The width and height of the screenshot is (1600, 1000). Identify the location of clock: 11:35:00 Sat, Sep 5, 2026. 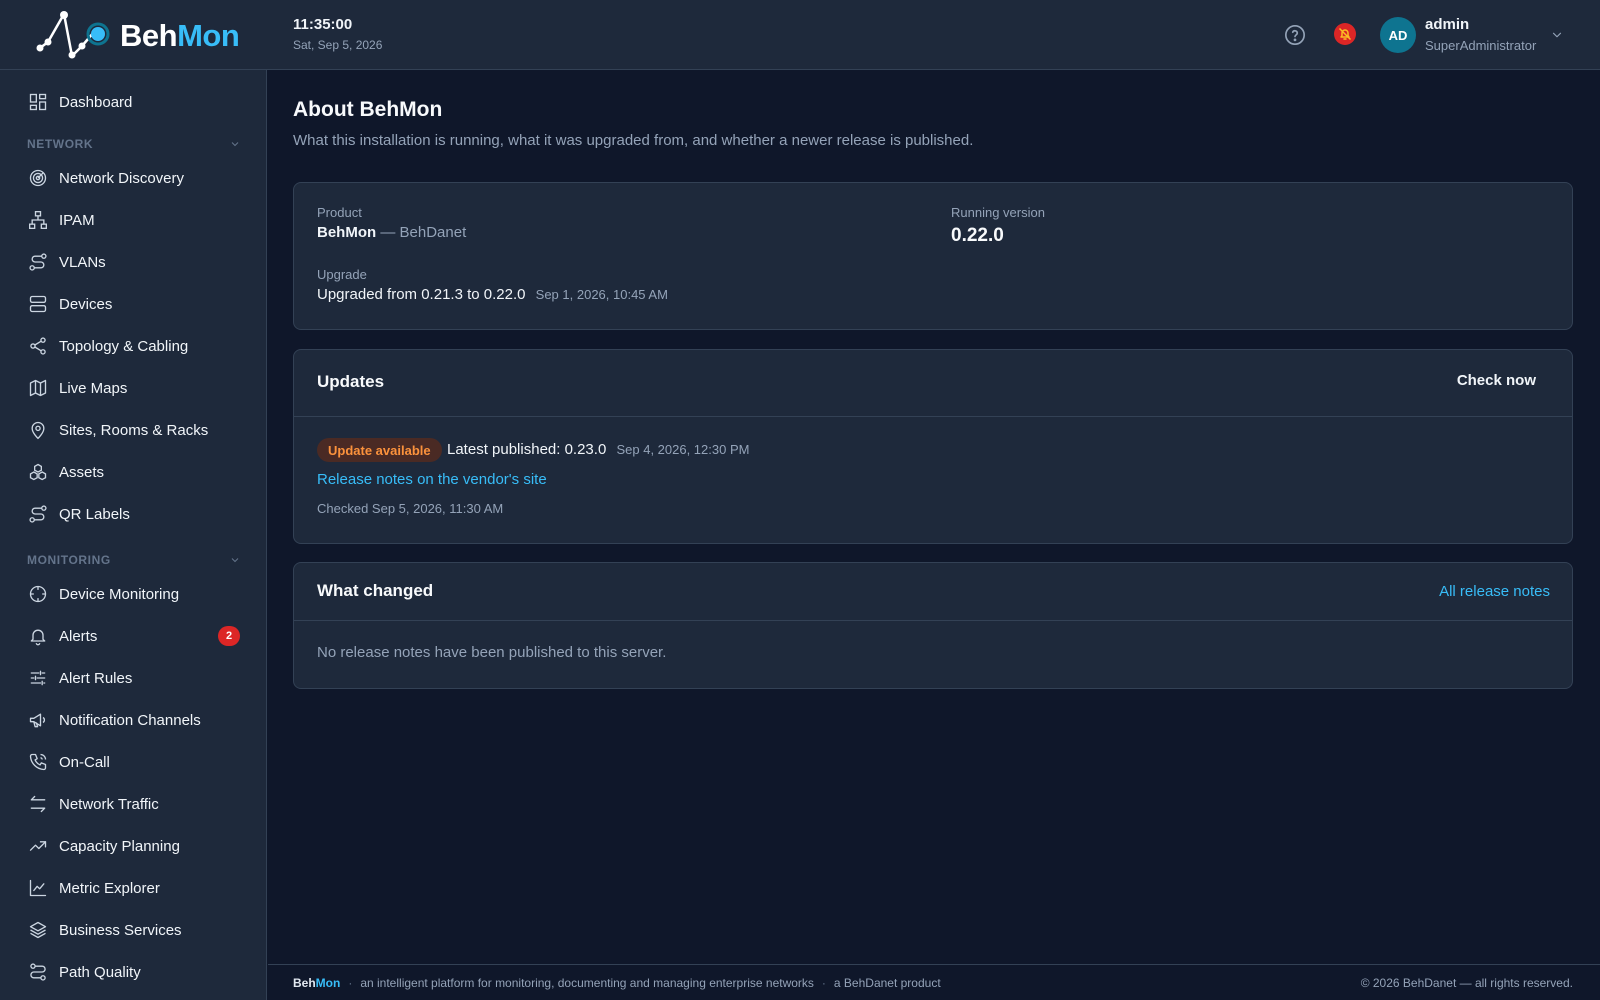
(337, 34).